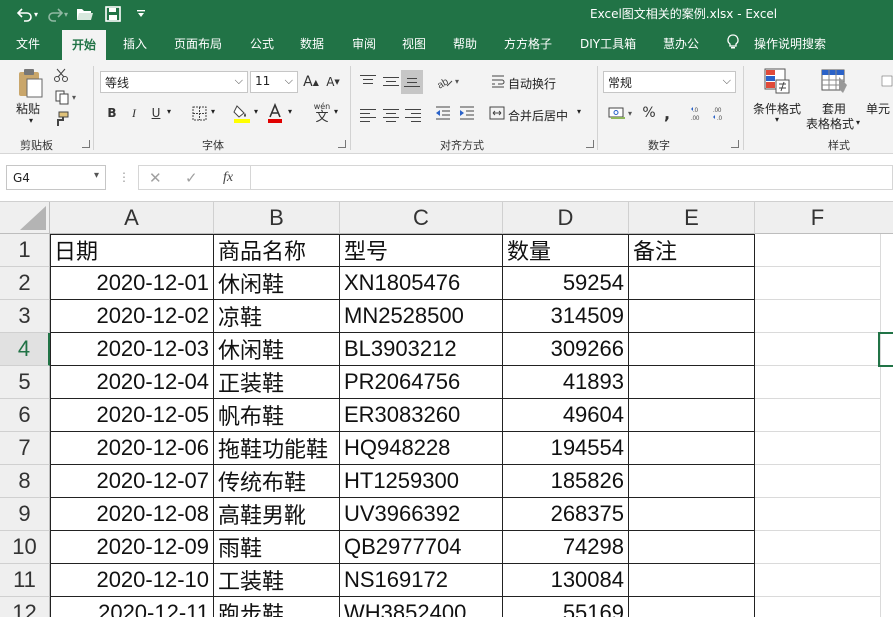 The width and height of the screenshot is (893, 617). I want to click on header-cell-date: 日期, so click(132, 250).